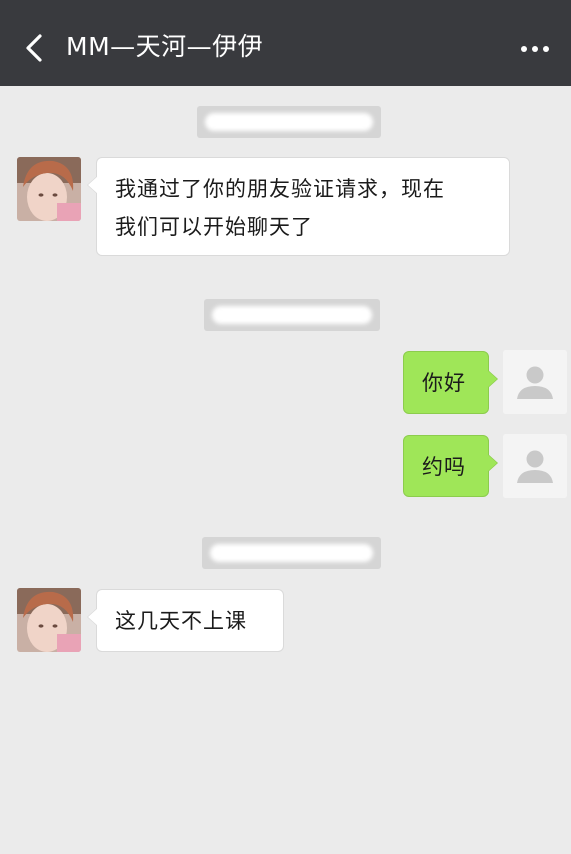  Describe the element at coordinates (444, 467) in the screenshot. I see `message-text: 约吗` at that location.